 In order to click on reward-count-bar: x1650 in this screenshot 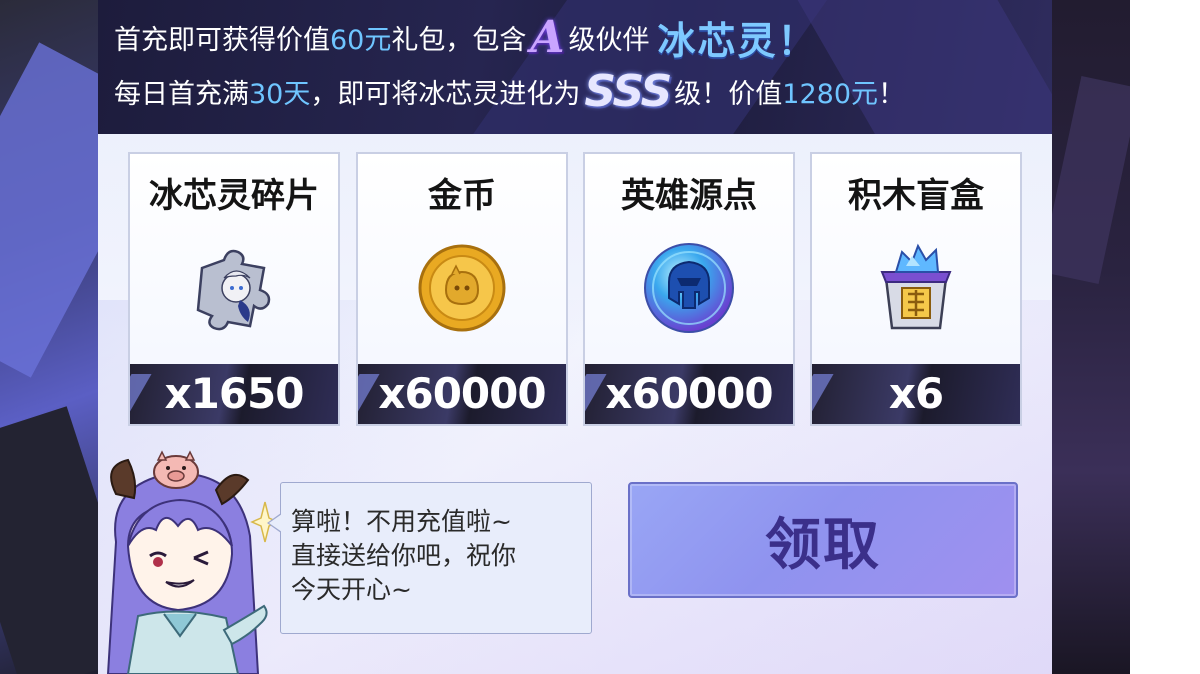, I will do `click(234, 394)`.